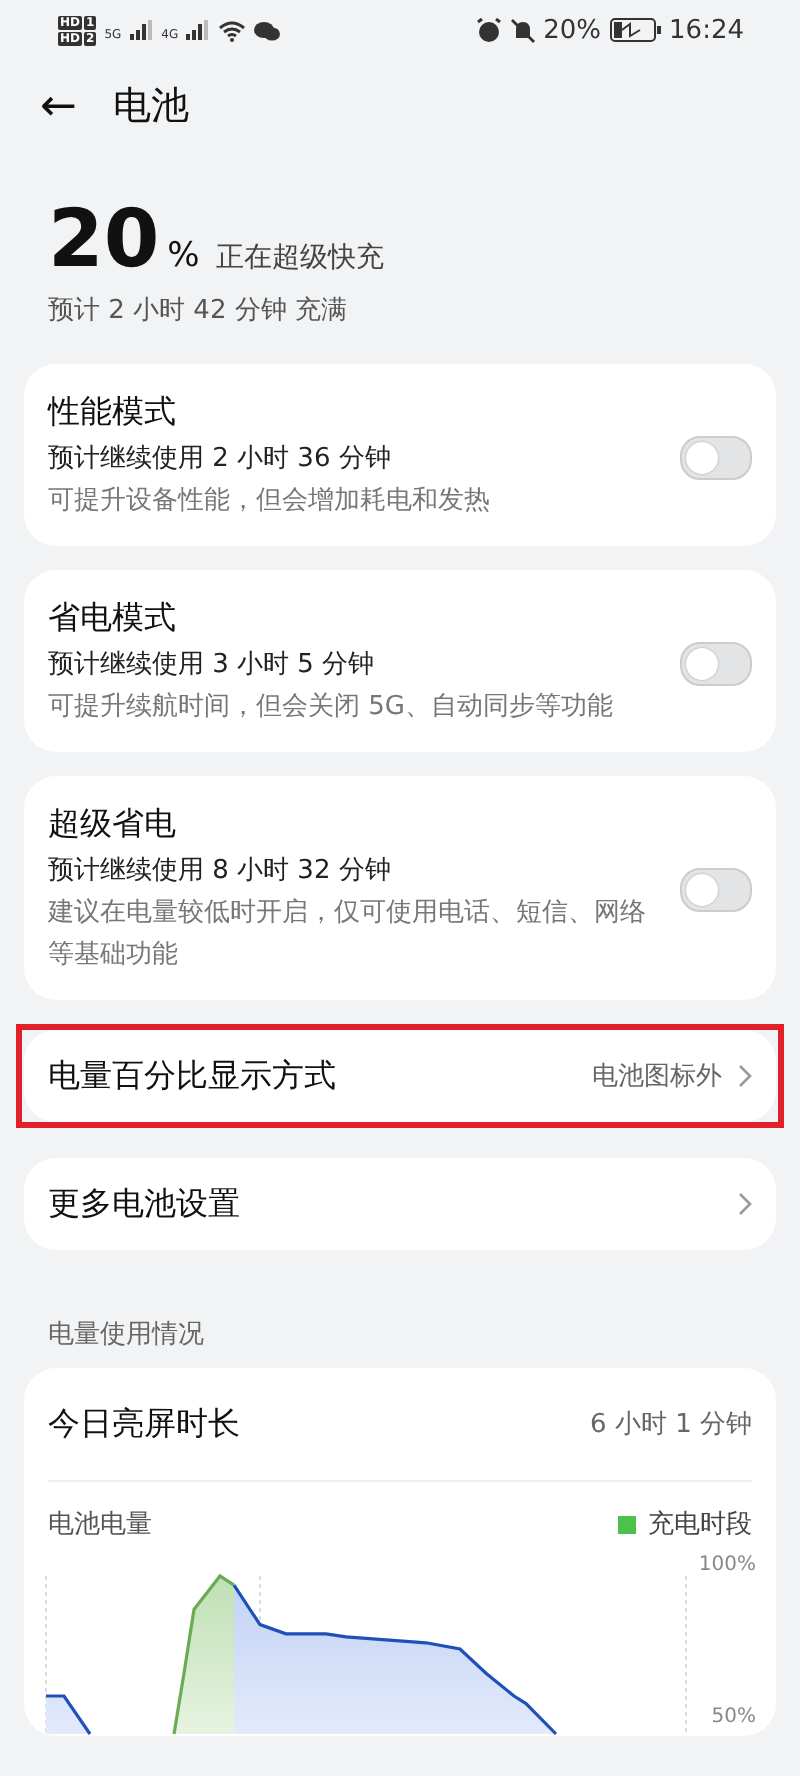  What do you see at coordinates (733, 1717) in the screenshot?
I see `axis-label: 50%` at bounding box center [733, 1717].